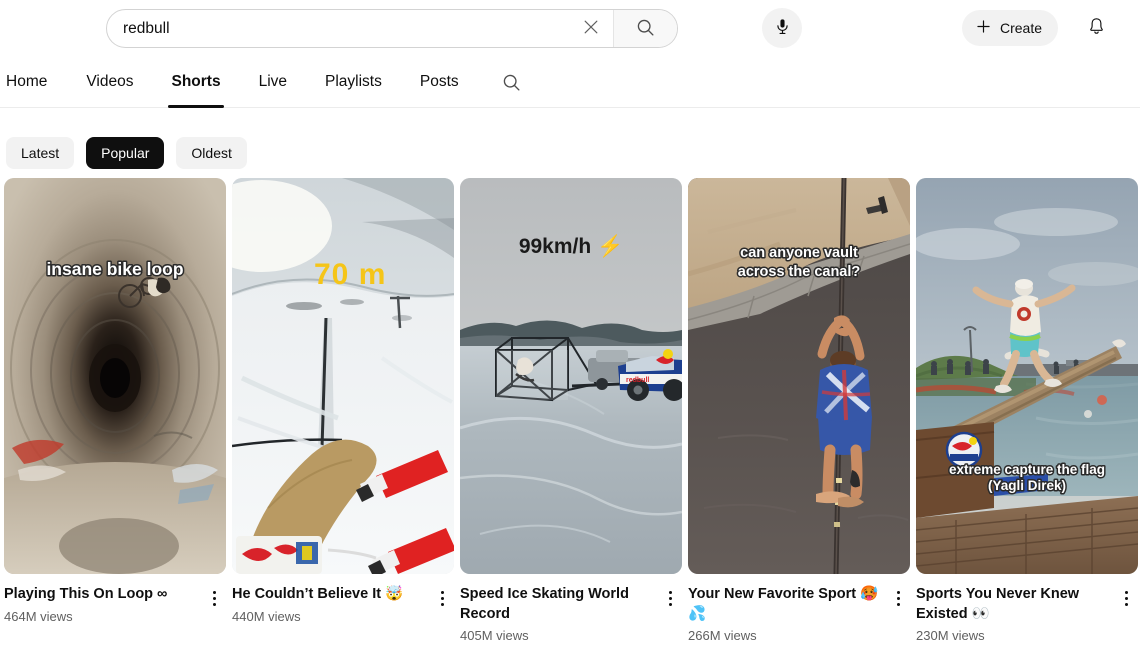  I want to click on shorts-meta: Your New Favorite Sport 🥵💦 266M views, so click(799, 608).